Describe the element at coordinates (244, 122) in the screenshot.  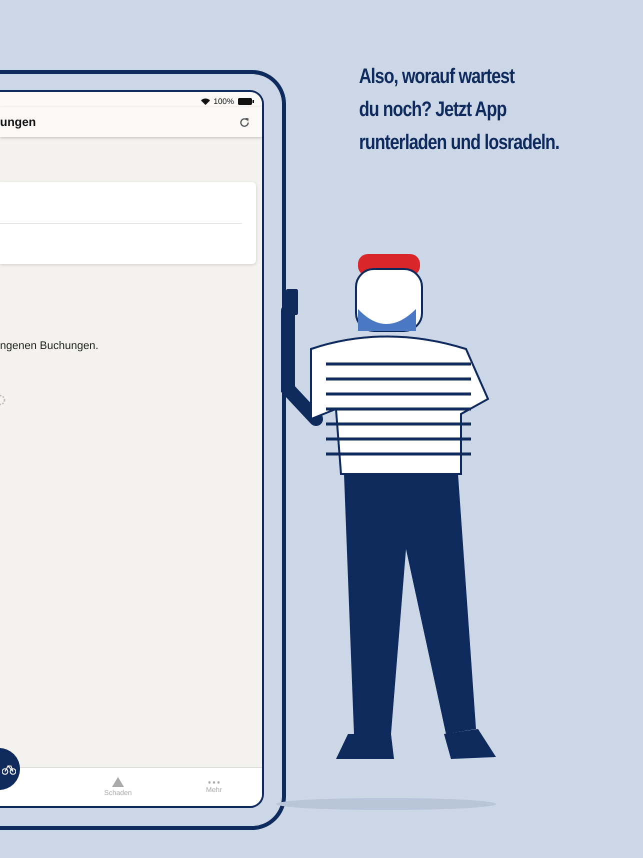
I see `refresh-icon` at that location.